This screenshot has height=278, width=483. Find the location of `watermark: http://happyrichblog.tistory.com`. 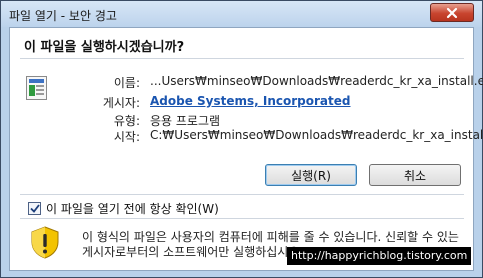

watermark: http://happyrichblog.tistory.com is located at coordinates (379, 256).